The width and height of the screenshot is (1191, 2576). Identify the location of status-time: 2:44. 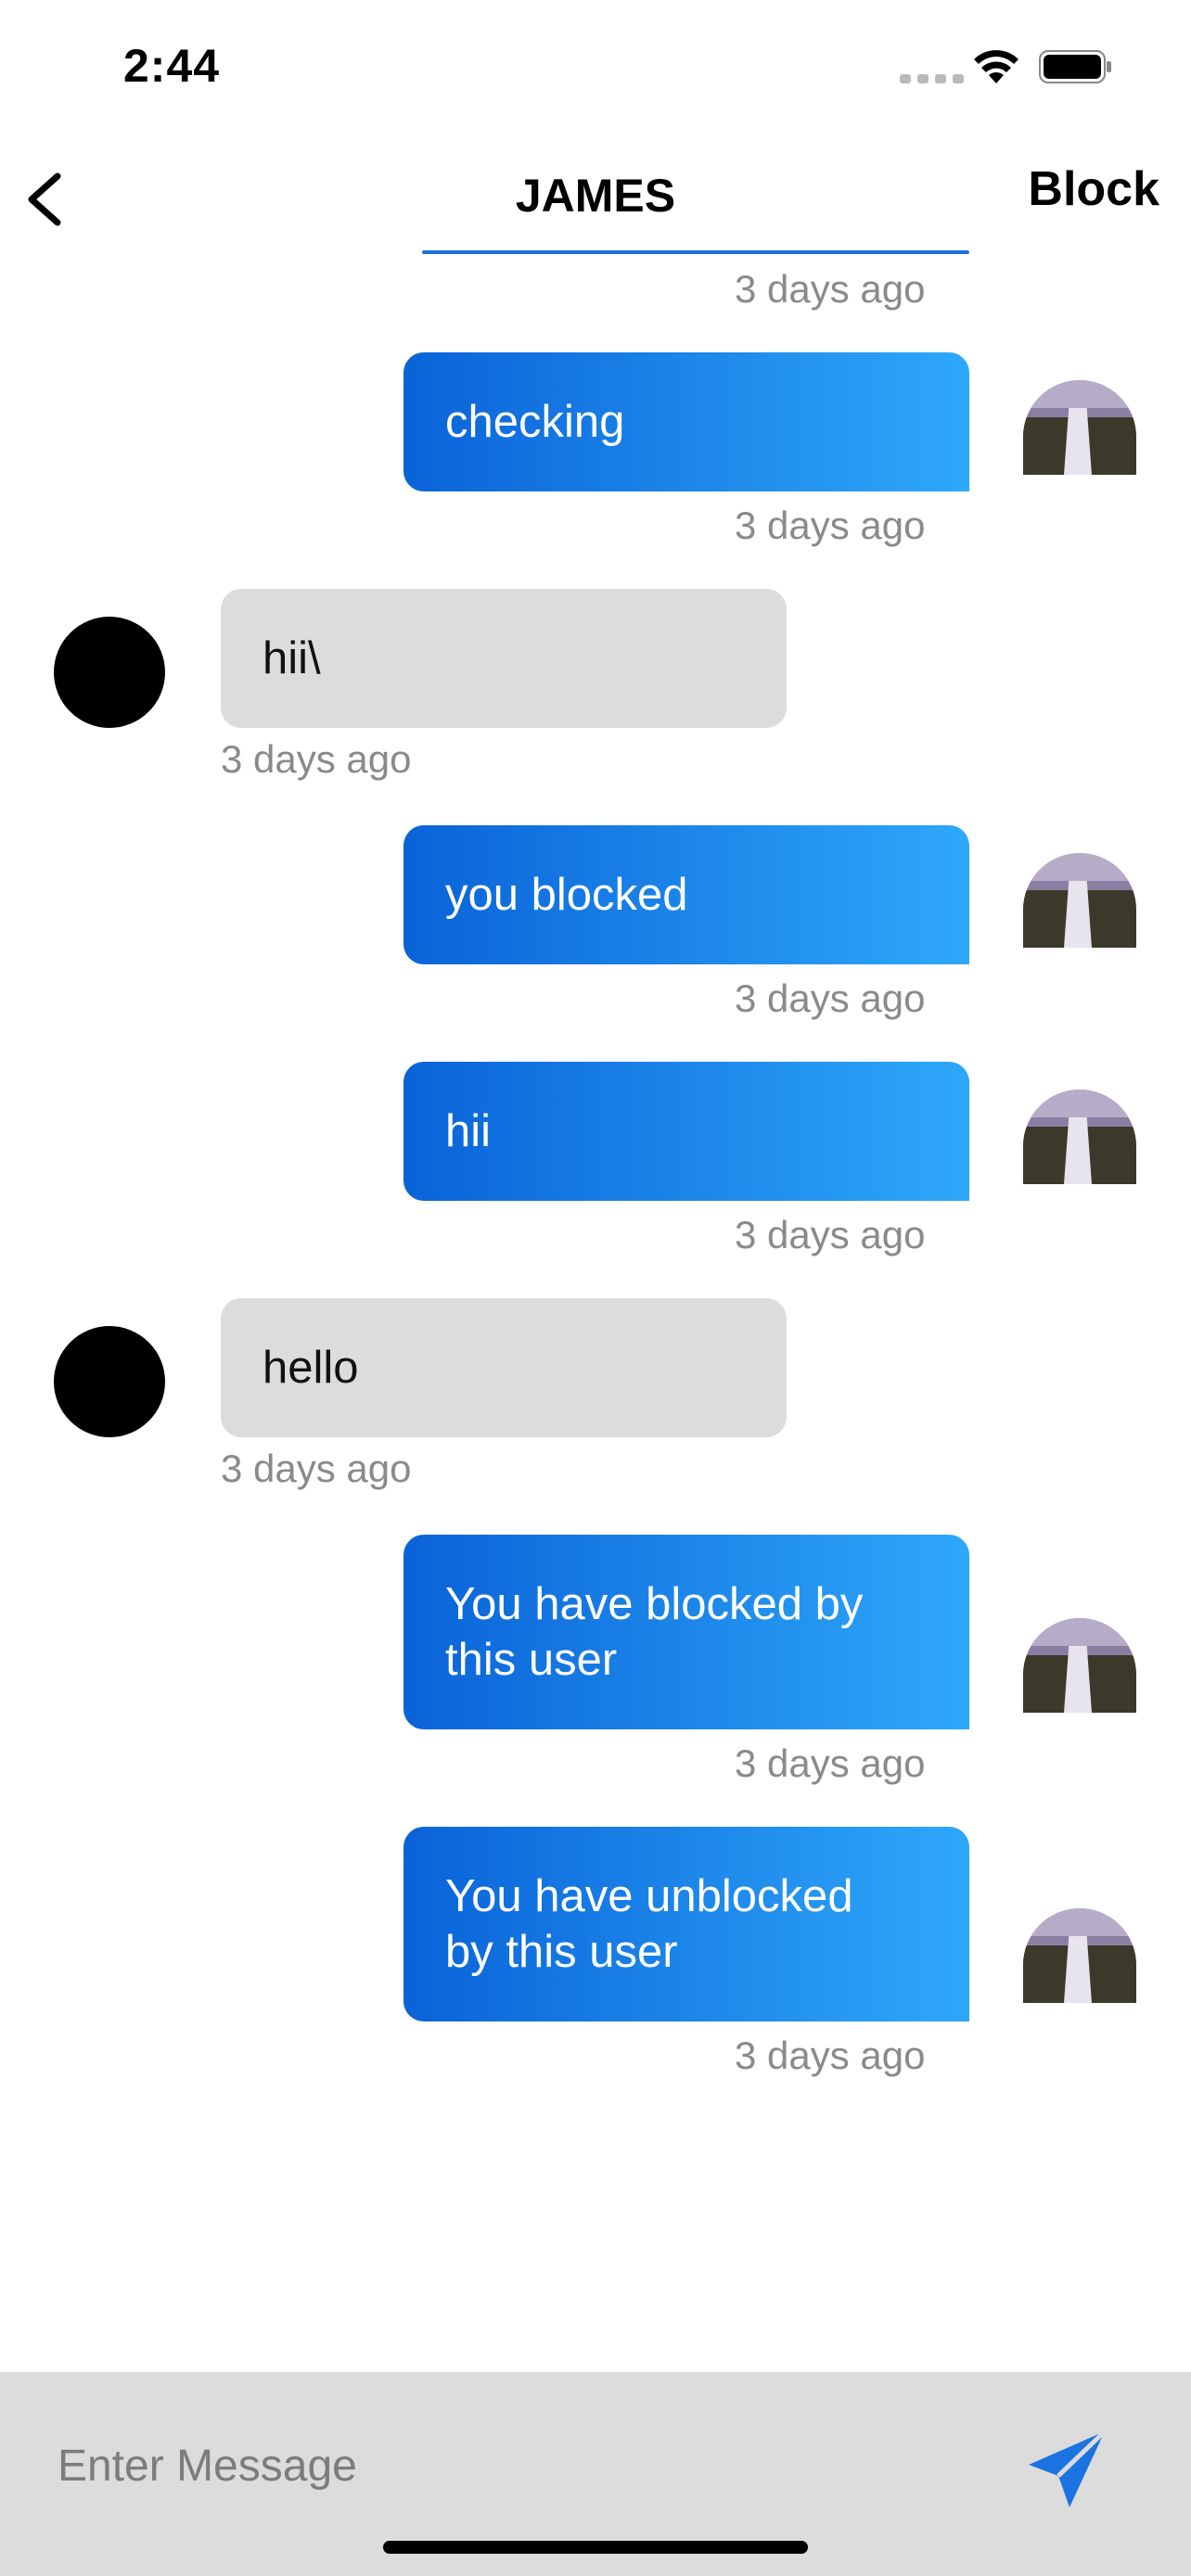
(172, 66).